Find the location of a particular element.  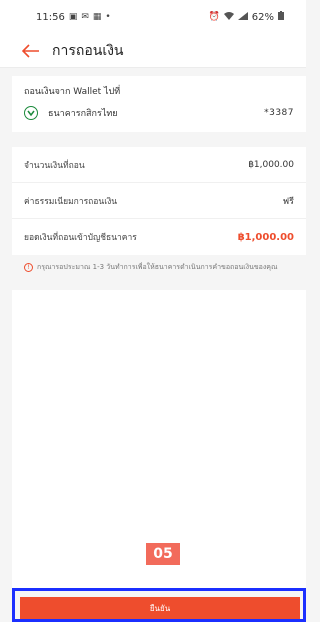

bank-account-row: ธนาคารกสิกรไทย *3387 is located at coordinates (159, 113).